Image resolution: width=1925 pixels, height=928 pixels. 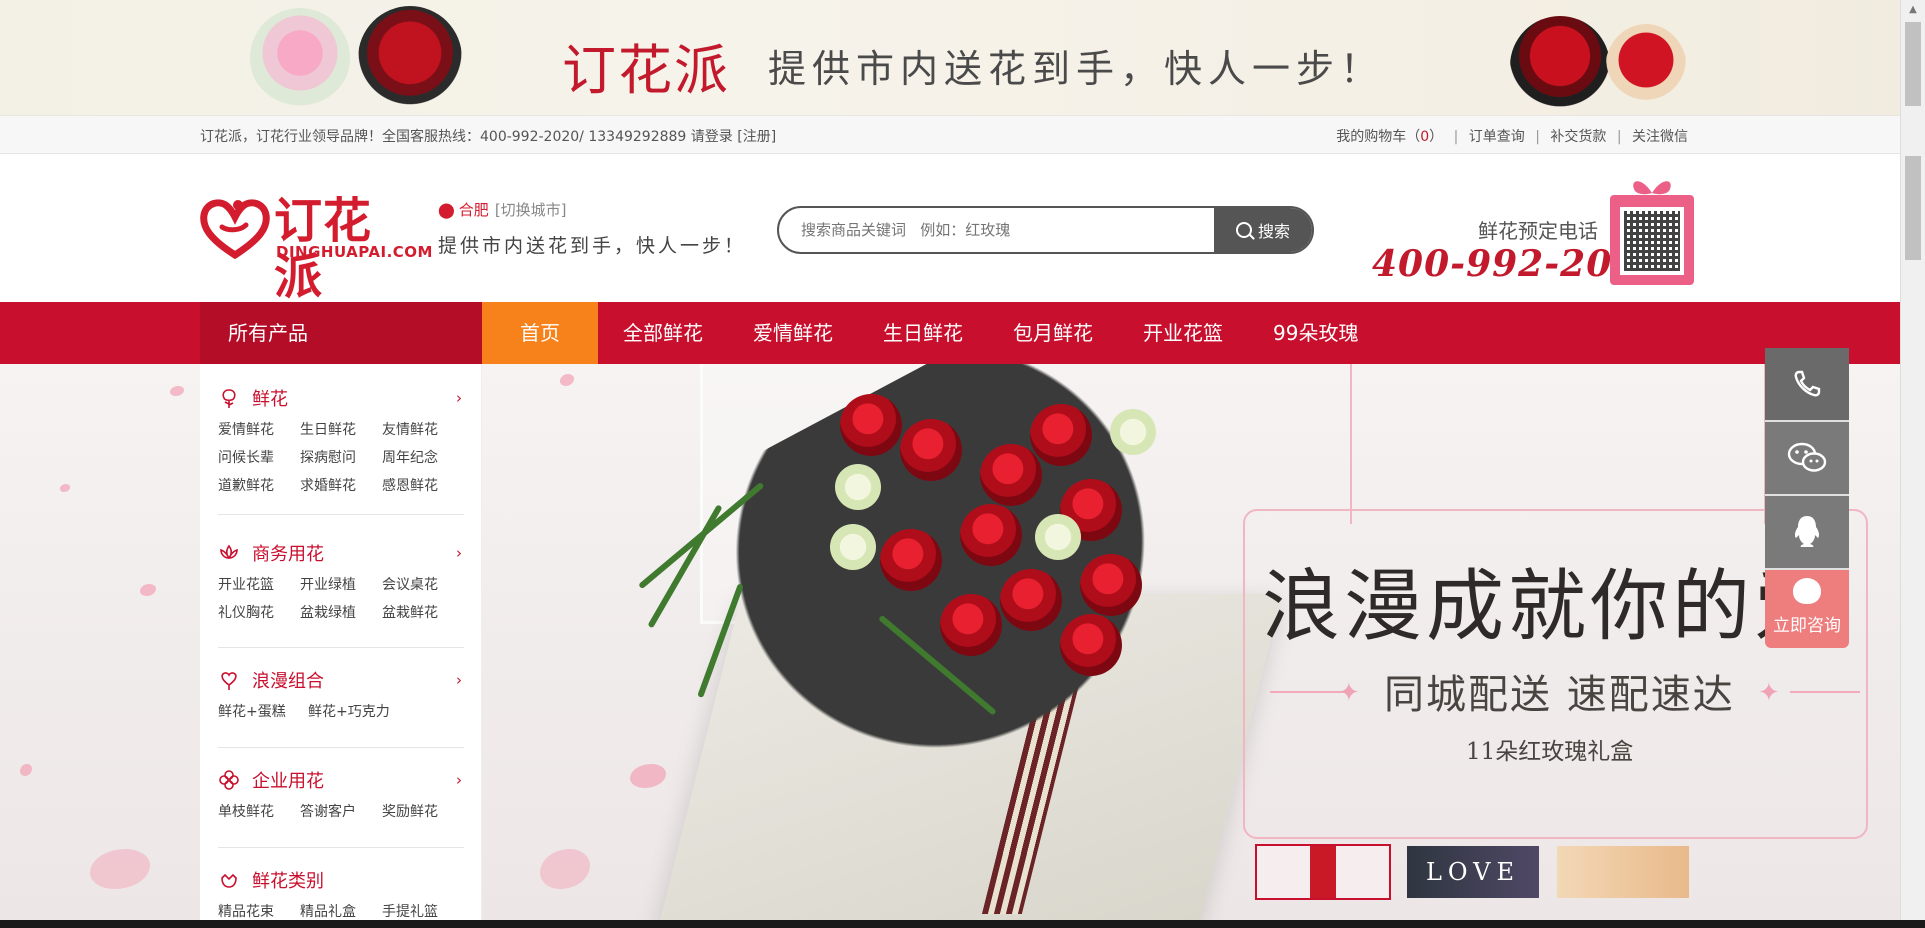 What do you see at coordinates (1053, 333) in the screenshot?
I see `nav-item-monthly-flowers: 包月鲜花` at bounding box center [1053, 333].